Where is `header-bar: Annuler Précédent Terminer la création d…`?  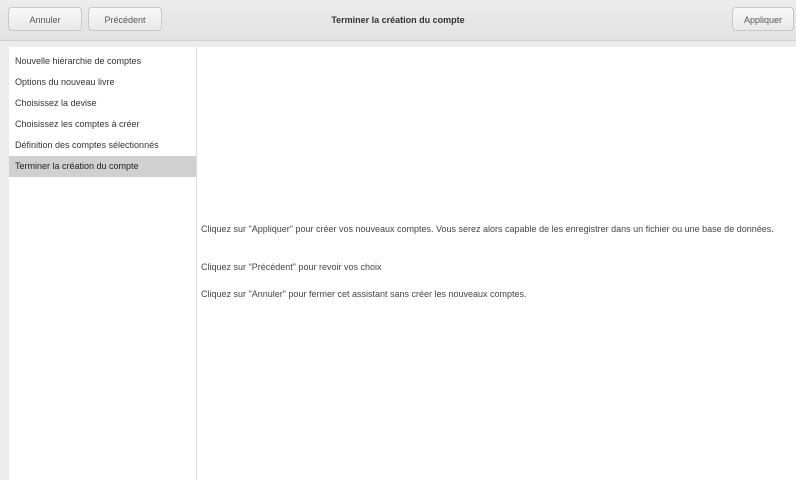 header-bar: Annuler Précédent Terminer la création d… is located at coordinates (398, 20).